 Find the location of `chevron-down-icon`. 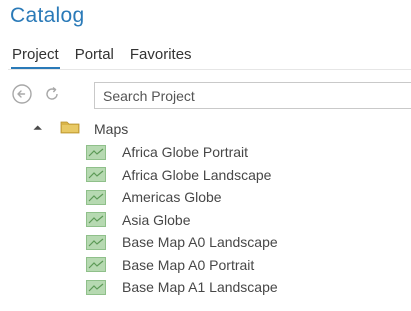

chevron-down-icon is located at coordinates (37, 127).